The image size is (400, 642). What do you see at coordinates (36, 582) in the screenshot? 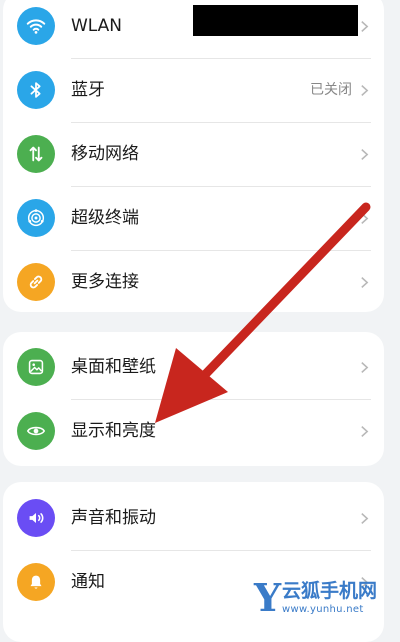
I see `bell-icon` at bounding box center [36, 582].